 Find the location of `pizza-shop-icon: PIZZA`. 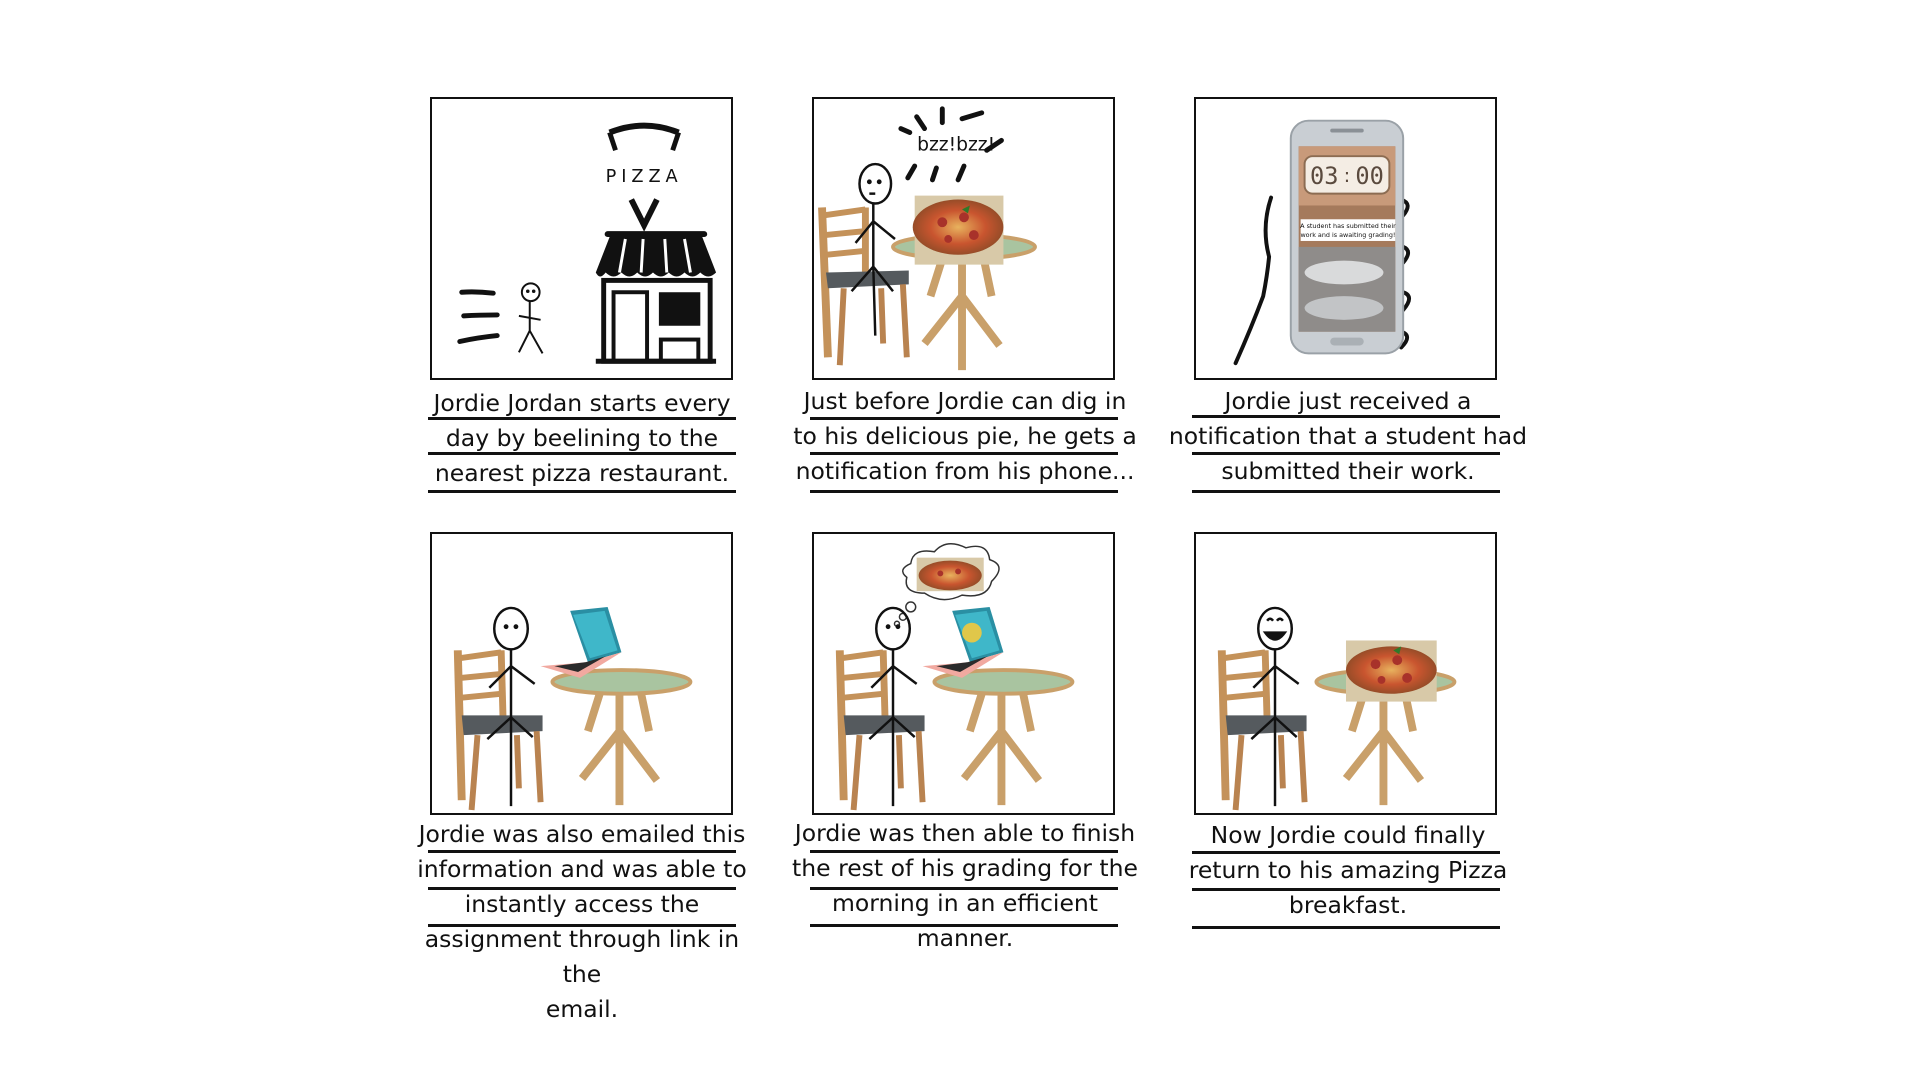

pizza-shop-icon: PIZZA is located at coordinates (656, 243).